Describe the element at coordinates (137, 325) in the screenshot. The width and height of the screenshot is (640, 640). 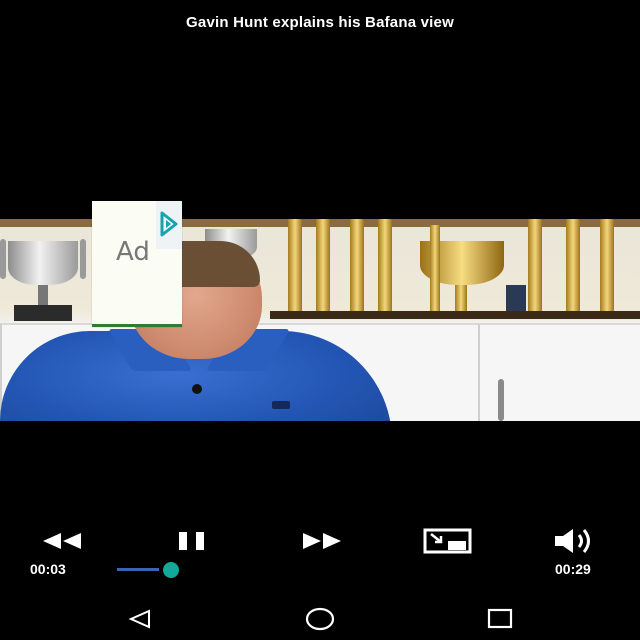
I see `ad-stripe` at that location.